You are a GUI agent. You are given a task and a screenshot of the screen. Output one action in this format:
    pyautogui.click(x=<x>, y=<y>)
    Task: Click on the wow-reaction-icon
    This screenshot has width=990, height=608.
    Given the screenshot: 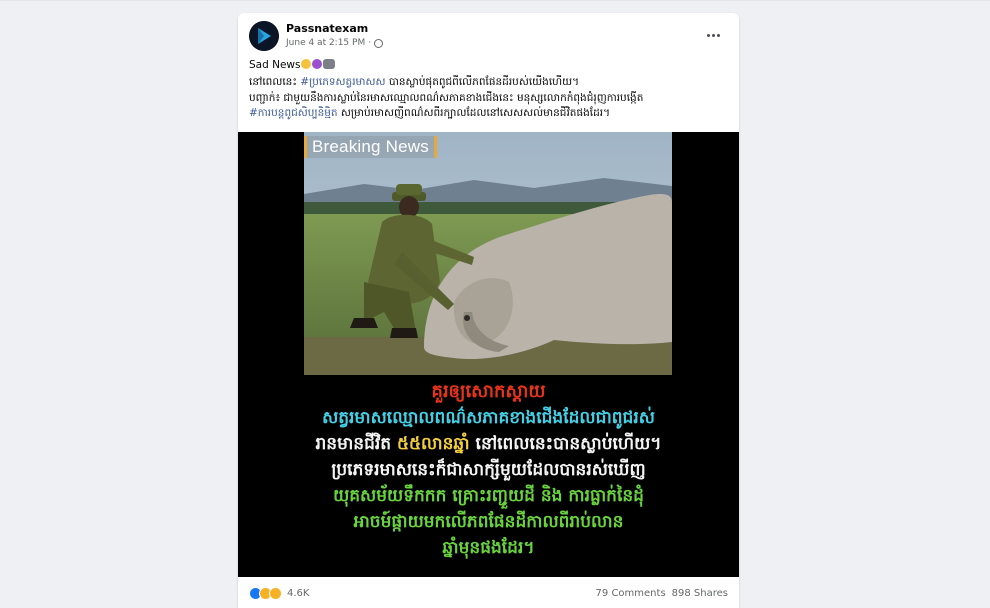 What is the action you would take?
    pyautogui.click(x=275, y=593)
    